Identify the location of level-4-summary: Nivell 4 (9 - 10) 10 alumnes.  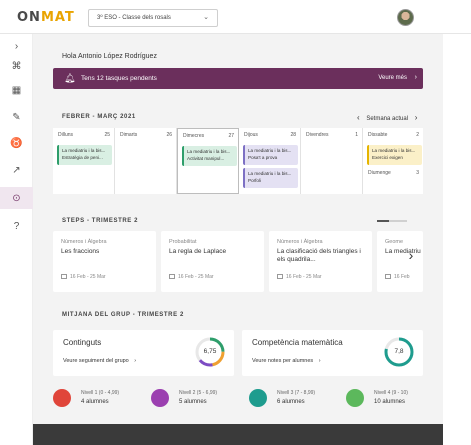
(392, 399).